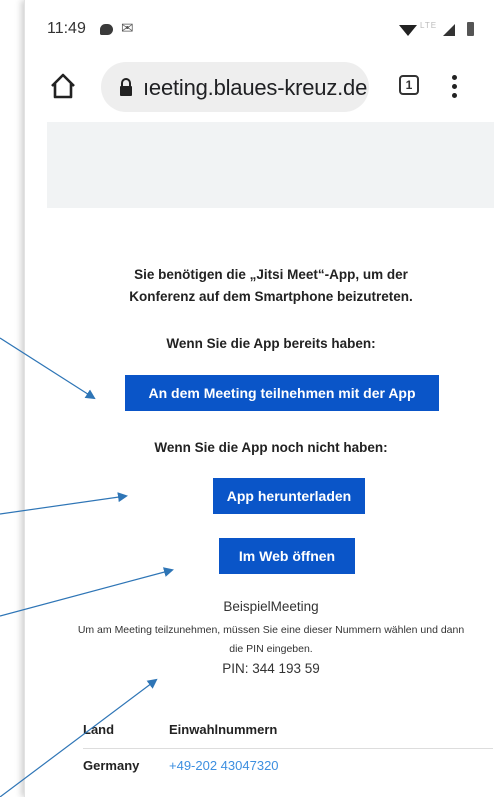  Describe the element at coordinates (106, 29) in the screenshot. I see `chat-bubble-icon` at that location.